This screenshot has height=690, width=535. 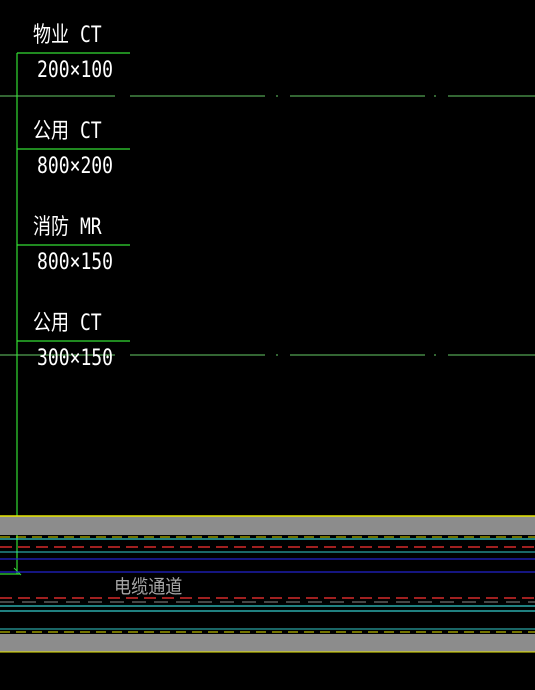 What do you see at coordinates (267, 525) in the screenshot?
I see `band-upper` at bounding box center [267, 525].